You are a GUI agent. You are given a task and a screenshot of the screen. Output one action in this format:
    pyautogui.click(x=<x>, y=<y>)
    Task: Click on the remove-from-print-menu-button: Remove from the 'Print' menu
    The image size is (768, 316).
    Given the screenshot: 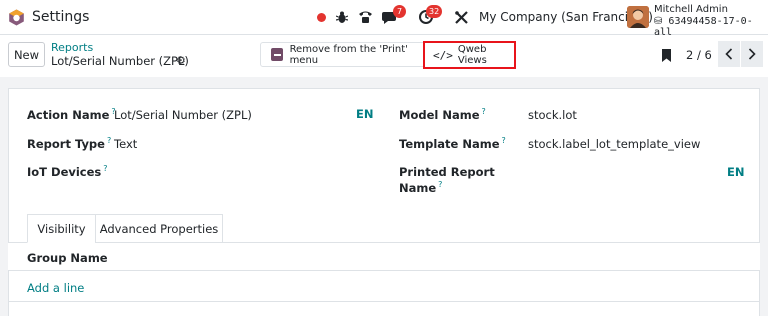 What is the action you would take?
    pyautogui.click(x=342, y=54)
    